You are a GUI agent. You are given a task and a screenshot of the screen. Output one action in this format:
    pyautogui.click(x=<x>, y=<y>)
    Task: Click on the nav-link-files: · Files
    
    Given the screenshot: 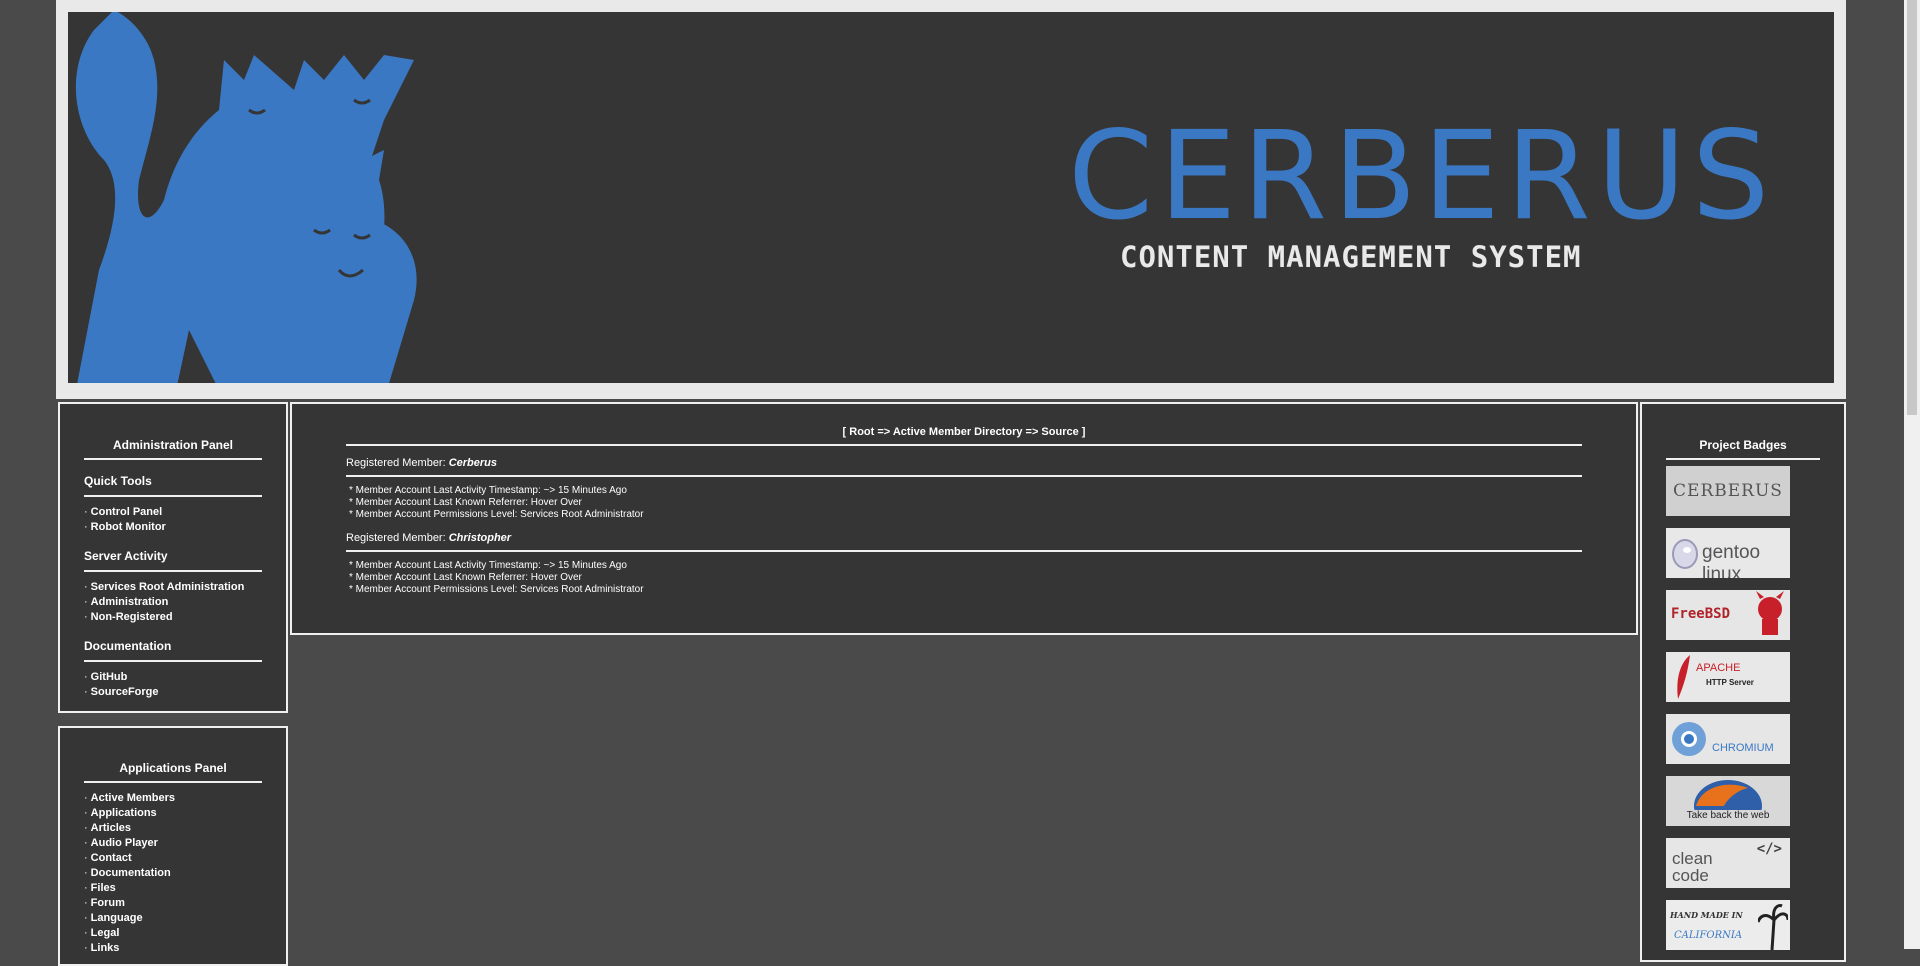 What is the action you would take?
    pyautogui.click(x=173, y=888)
    